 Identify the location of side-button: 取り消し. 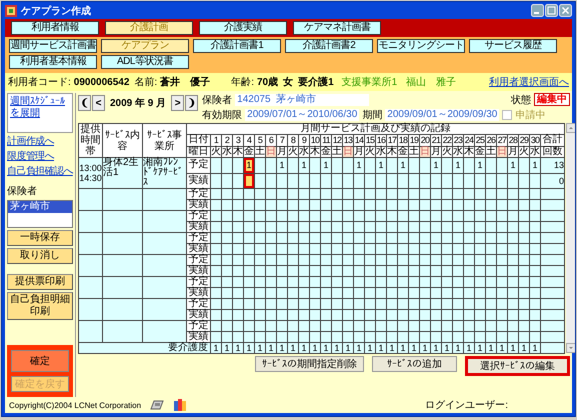
(40, 256).